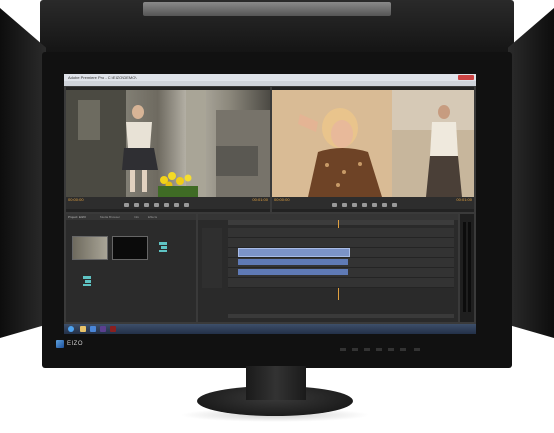 This screenshot has width=554, height=433. I want to click on source-timecode-out: 00:01:00, so click(260, 199).